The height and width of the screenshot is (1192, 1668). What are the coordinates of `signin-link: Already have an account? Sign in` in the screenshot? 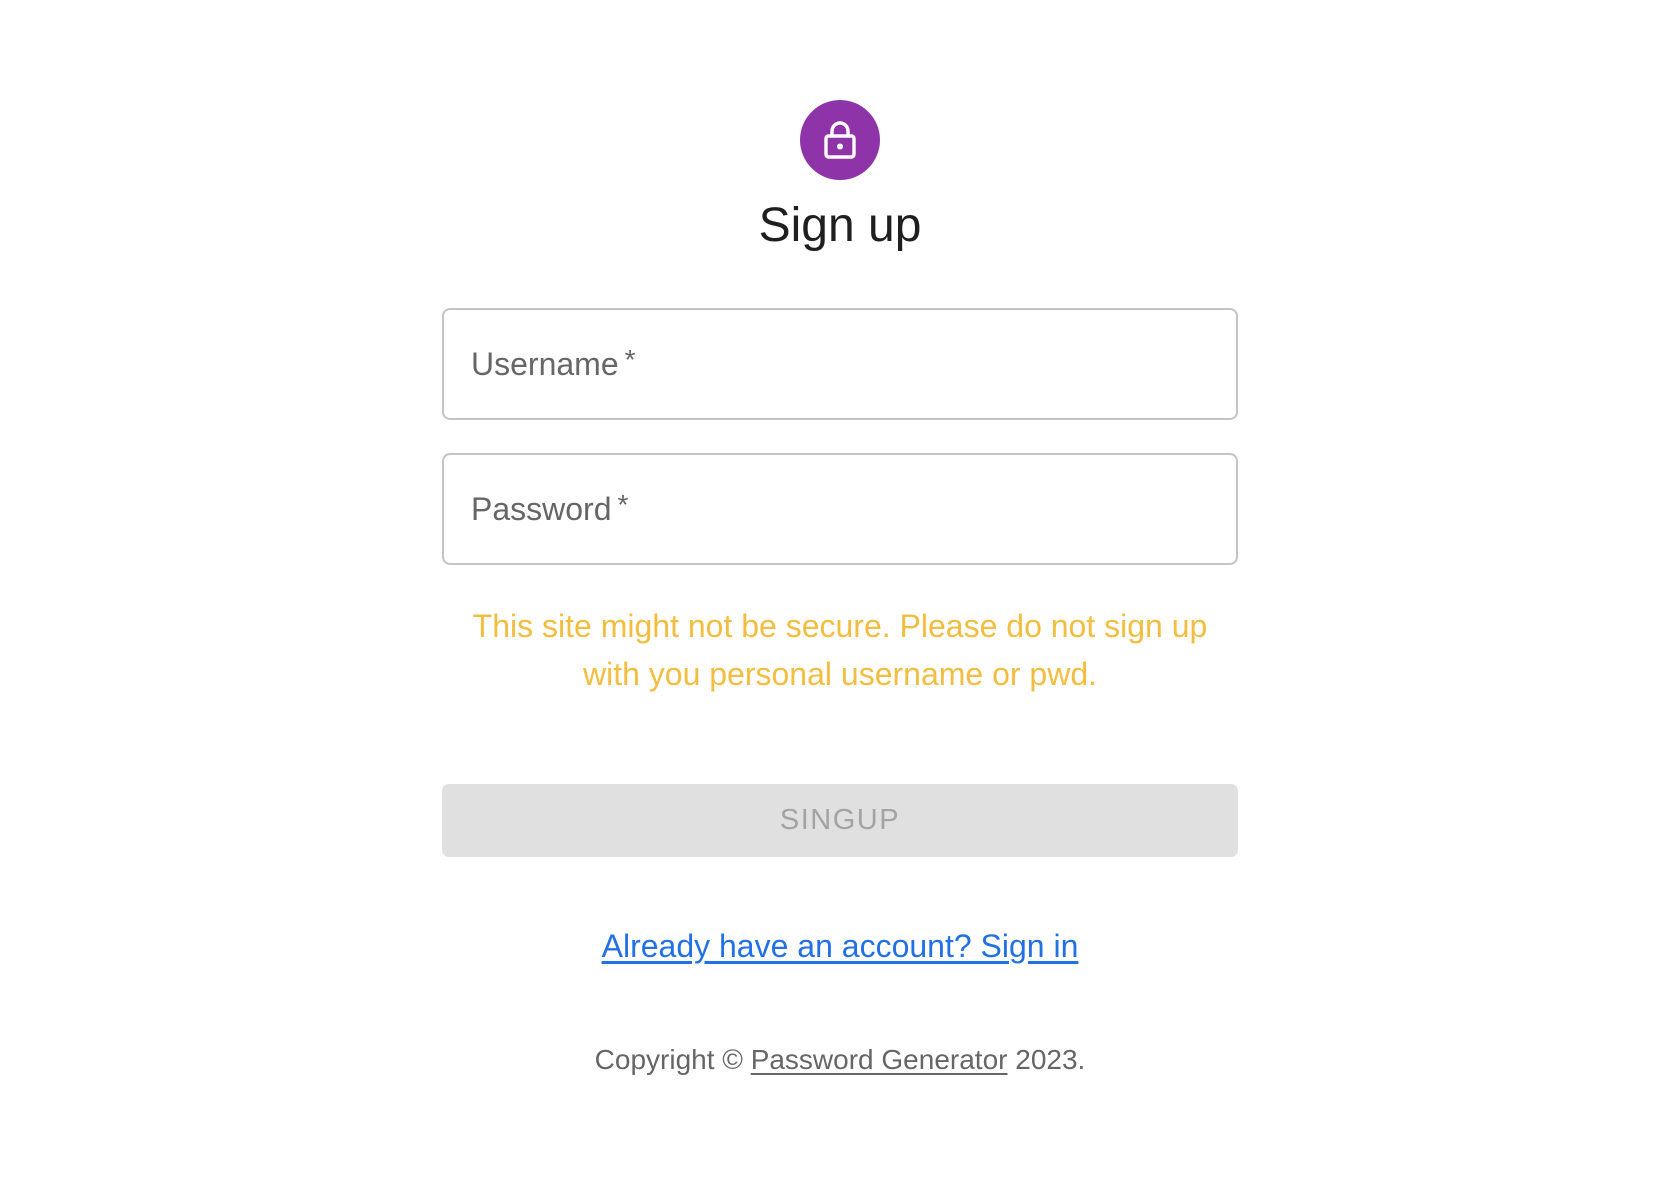 It's located at (840, 946).